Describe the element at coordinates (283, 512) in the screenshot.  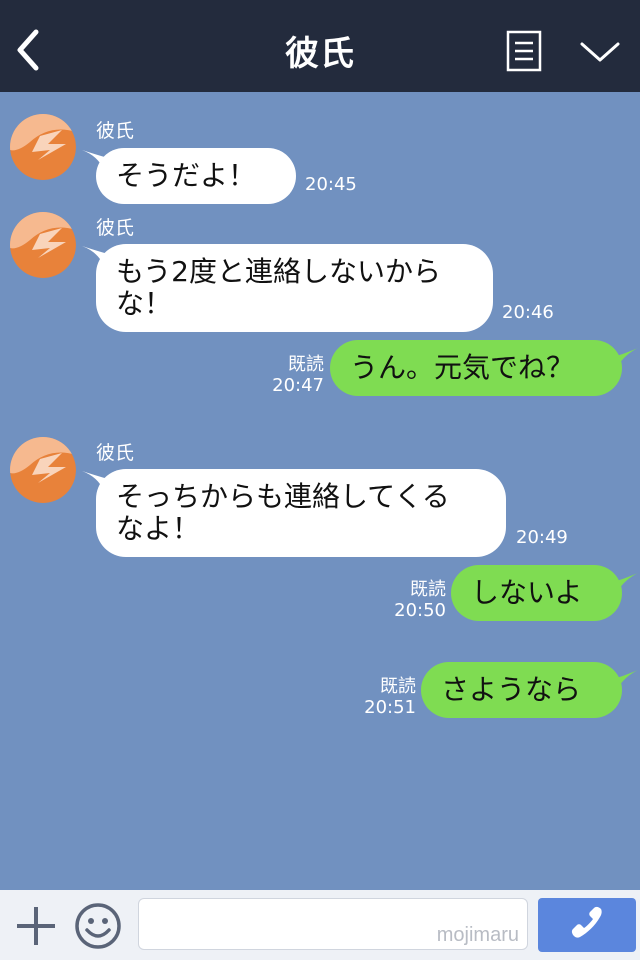
I see `message-text: そっちからも連絡してくる なよ！` at that location.